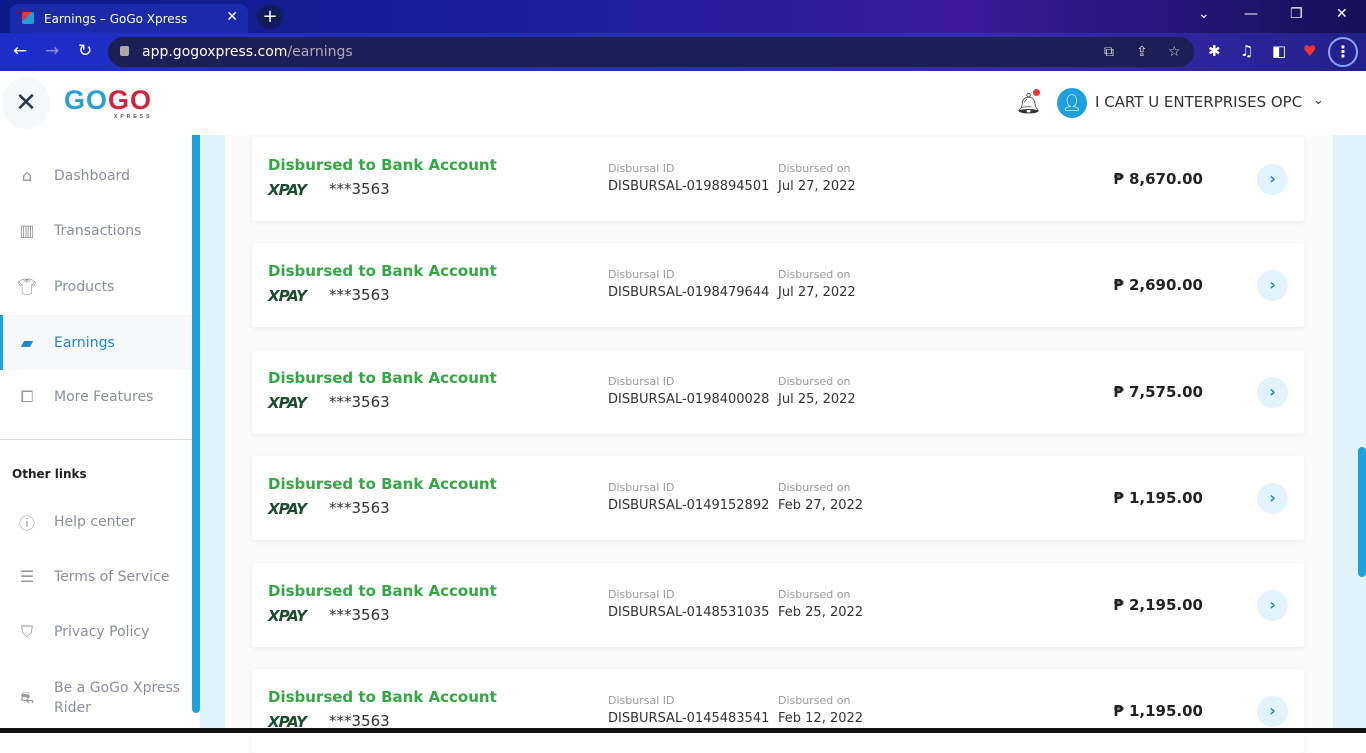 The width and height of the screenshot is (1366, 753). I want to click on share-icon: ⇪, so click(1142, 52).